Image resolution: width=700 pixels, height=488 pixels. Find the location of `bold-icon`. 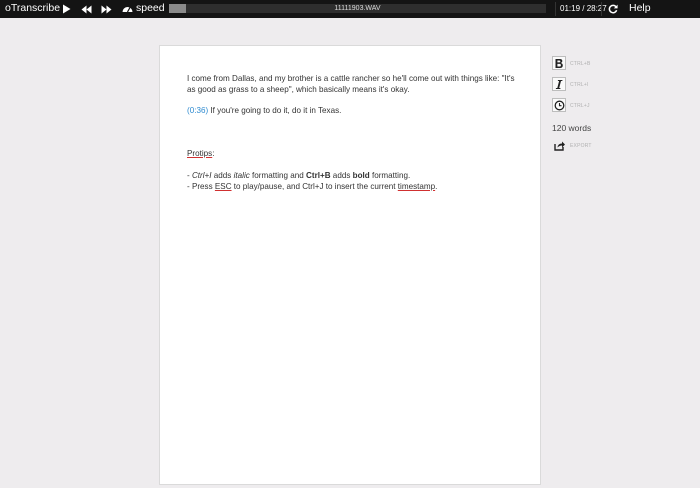

bold-icon is located at coordinates (559, 63).